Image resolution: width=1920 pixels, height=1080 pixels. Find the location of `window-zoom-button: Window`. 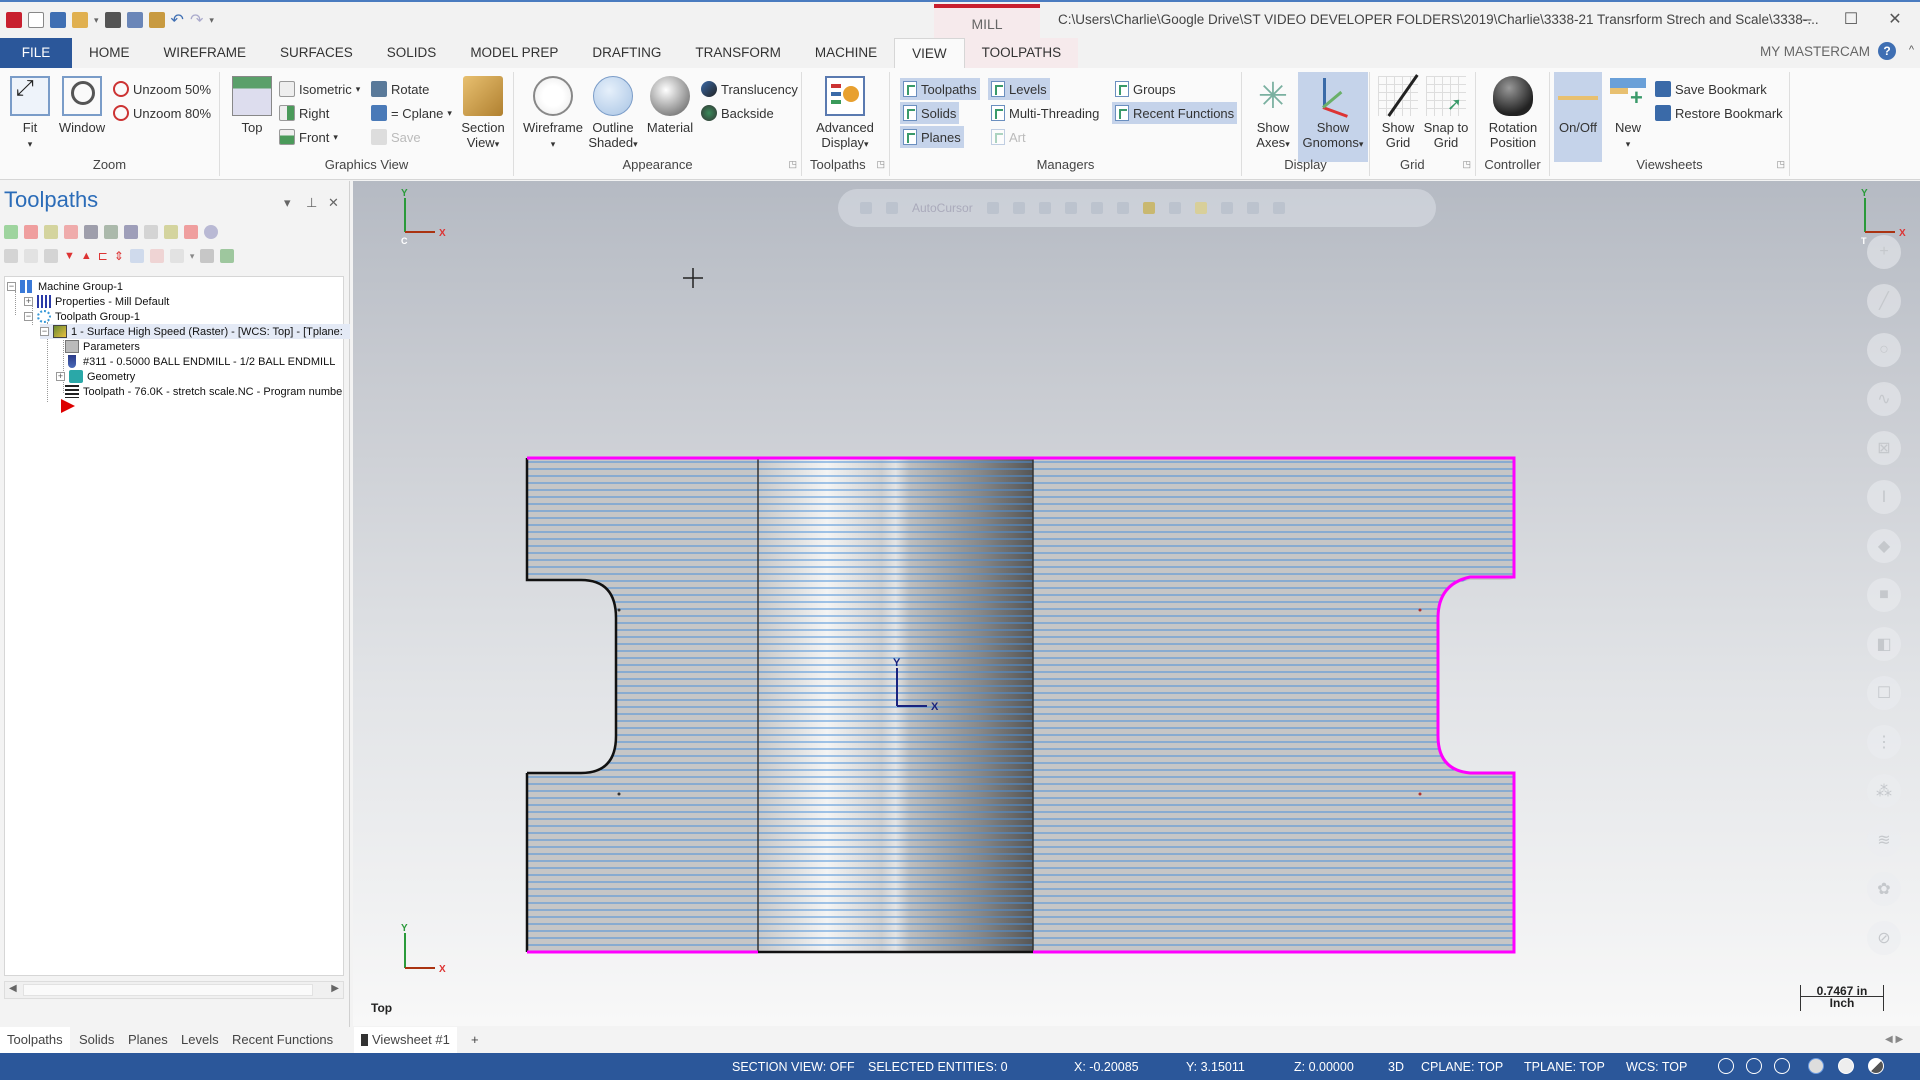

window-zoom-button: Window is located at coordinates (82, 105).